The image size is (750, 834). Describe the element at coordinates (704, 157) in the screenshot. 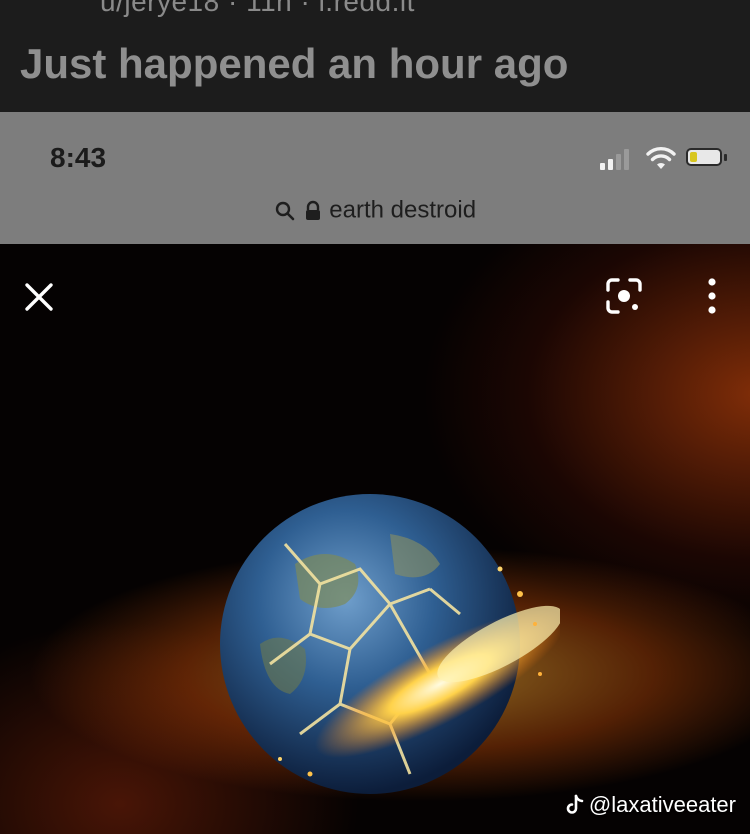

I see `battery-icon` at that location.